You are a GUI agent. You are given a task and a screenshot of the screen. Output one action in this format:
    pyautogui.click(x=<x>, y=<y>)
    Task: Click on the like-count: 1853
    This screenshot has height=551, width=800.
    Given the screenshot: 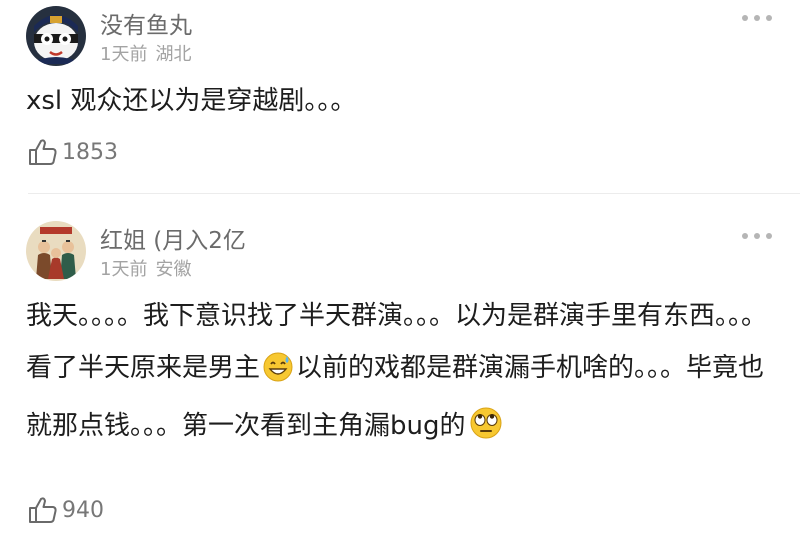 What is the action you would take?
    pyautogui.click(x=90, y=152)
    